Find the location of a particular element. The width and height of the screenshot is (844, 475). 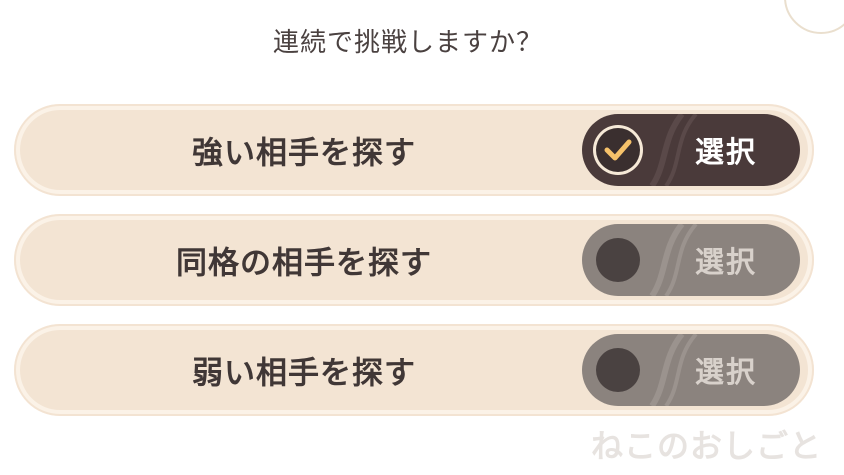

check-icon is located at coordinates (618, 150).